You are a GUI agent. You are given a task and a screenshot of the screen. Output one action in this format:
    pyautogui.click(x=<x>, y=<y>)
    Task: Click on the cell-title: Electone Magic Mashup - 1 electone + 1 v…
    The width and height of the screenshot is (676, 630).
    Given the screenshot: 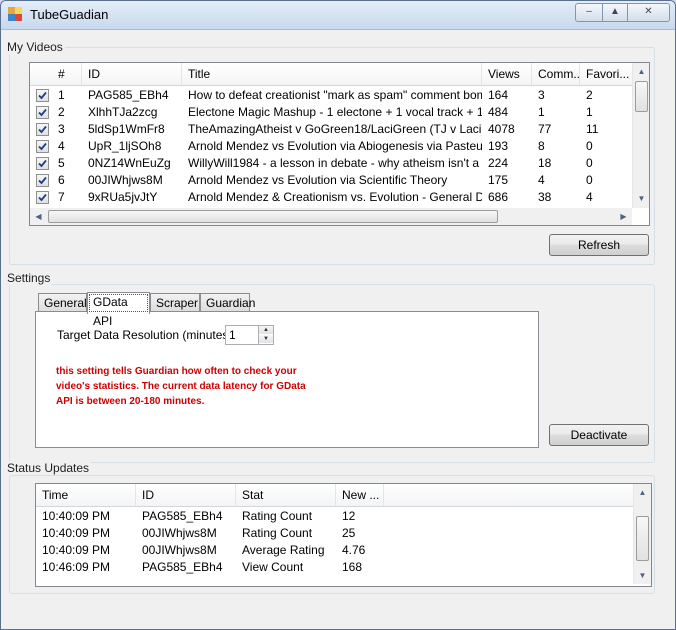 What is the action you would take?
    pyautogui.click(x=335, y=112)
    